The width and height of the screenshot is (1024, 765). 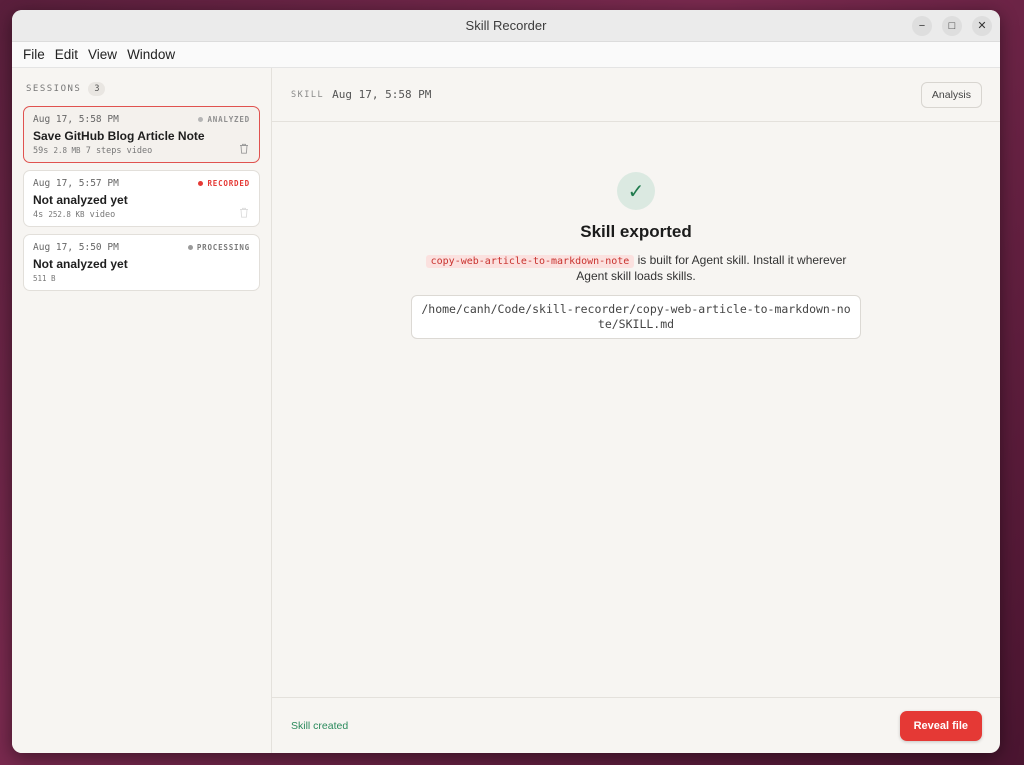 I want to click on menu-edit: Edit, so click(x=66, y=54).